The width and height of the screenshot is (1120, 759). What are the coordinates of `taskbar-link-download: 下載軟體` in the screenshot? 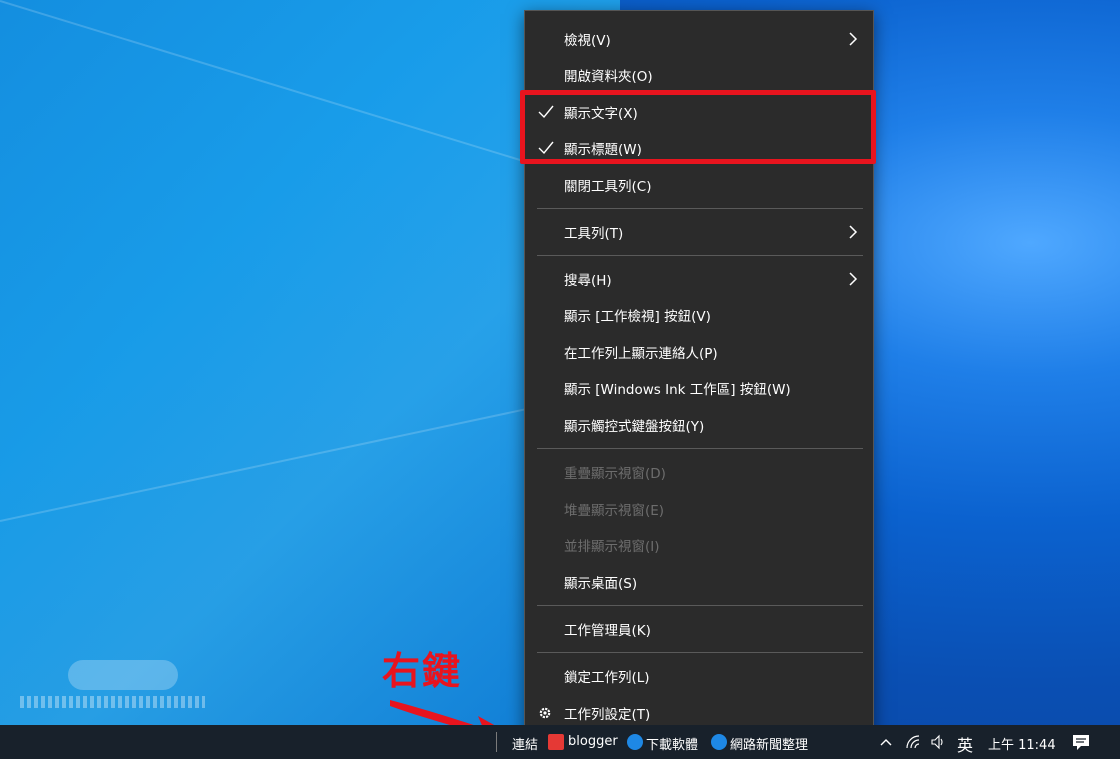 It's located at (672, 743).